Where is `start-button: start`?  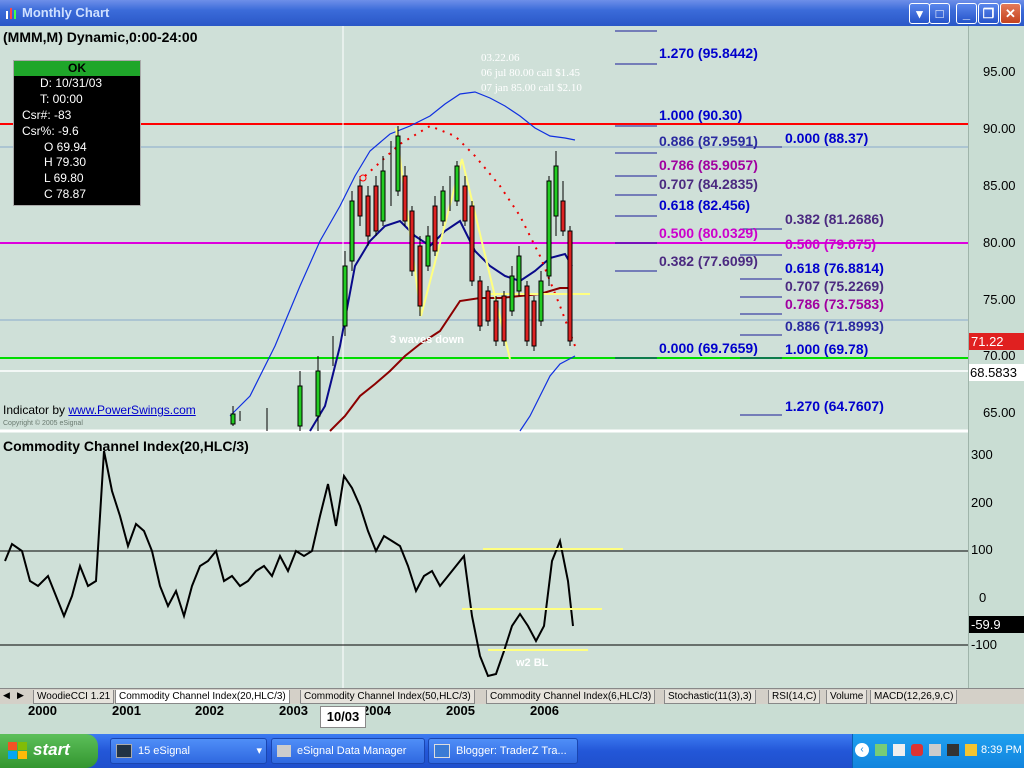 start-button: start is located at coordinates (49, 751).